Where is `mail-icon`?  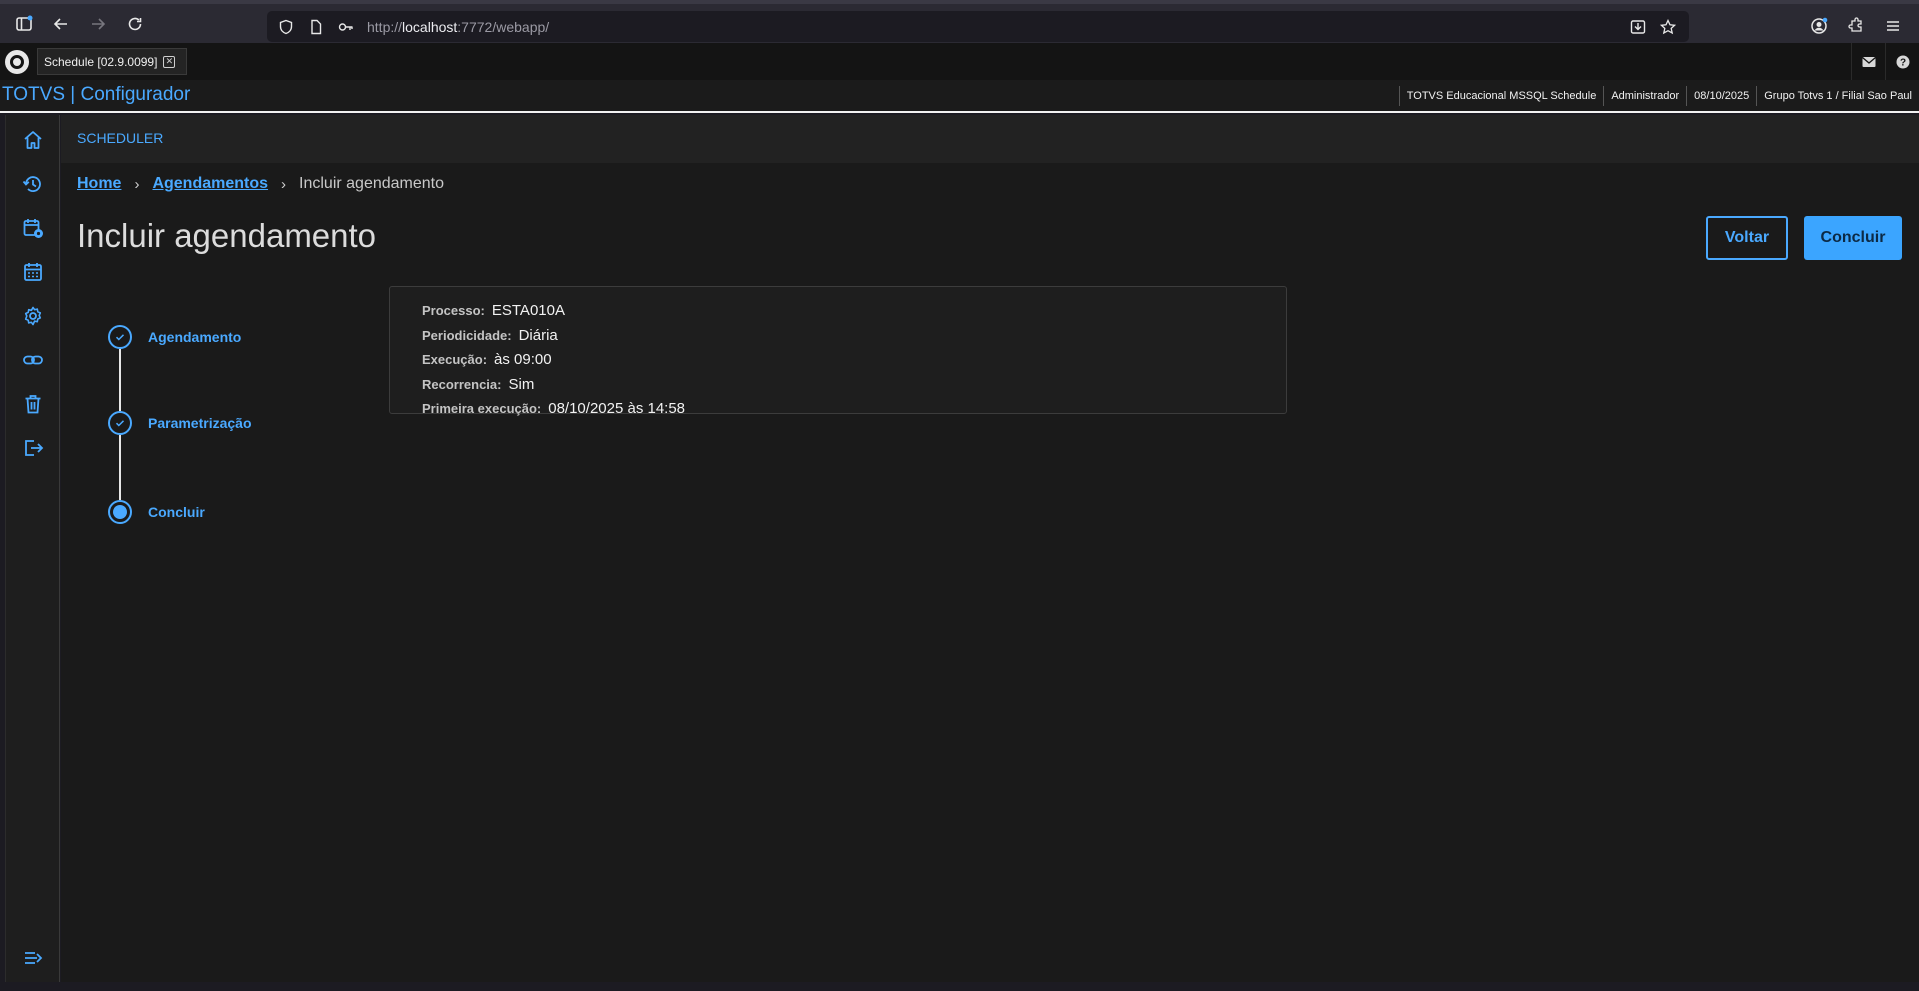
mail-icon is located at coordinates (1868, 61).